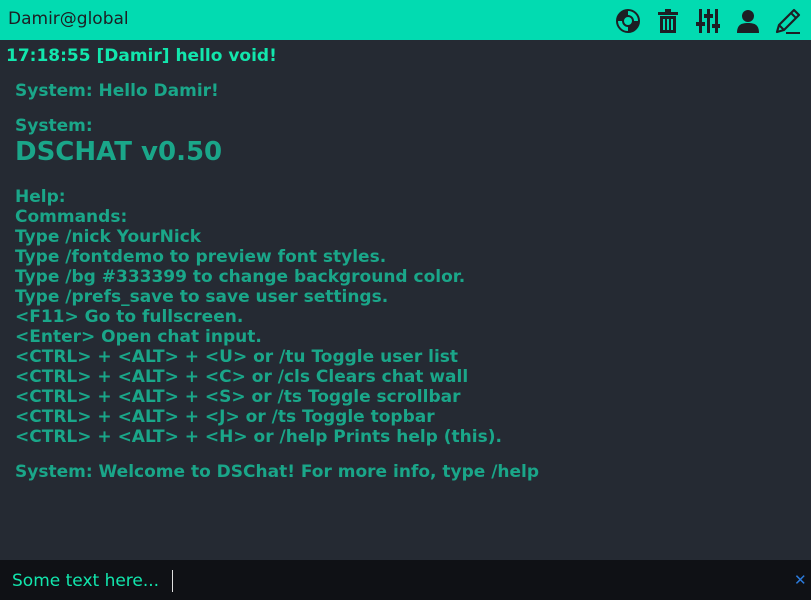  I want to click on close-icon: ✕, so click(801, 580).